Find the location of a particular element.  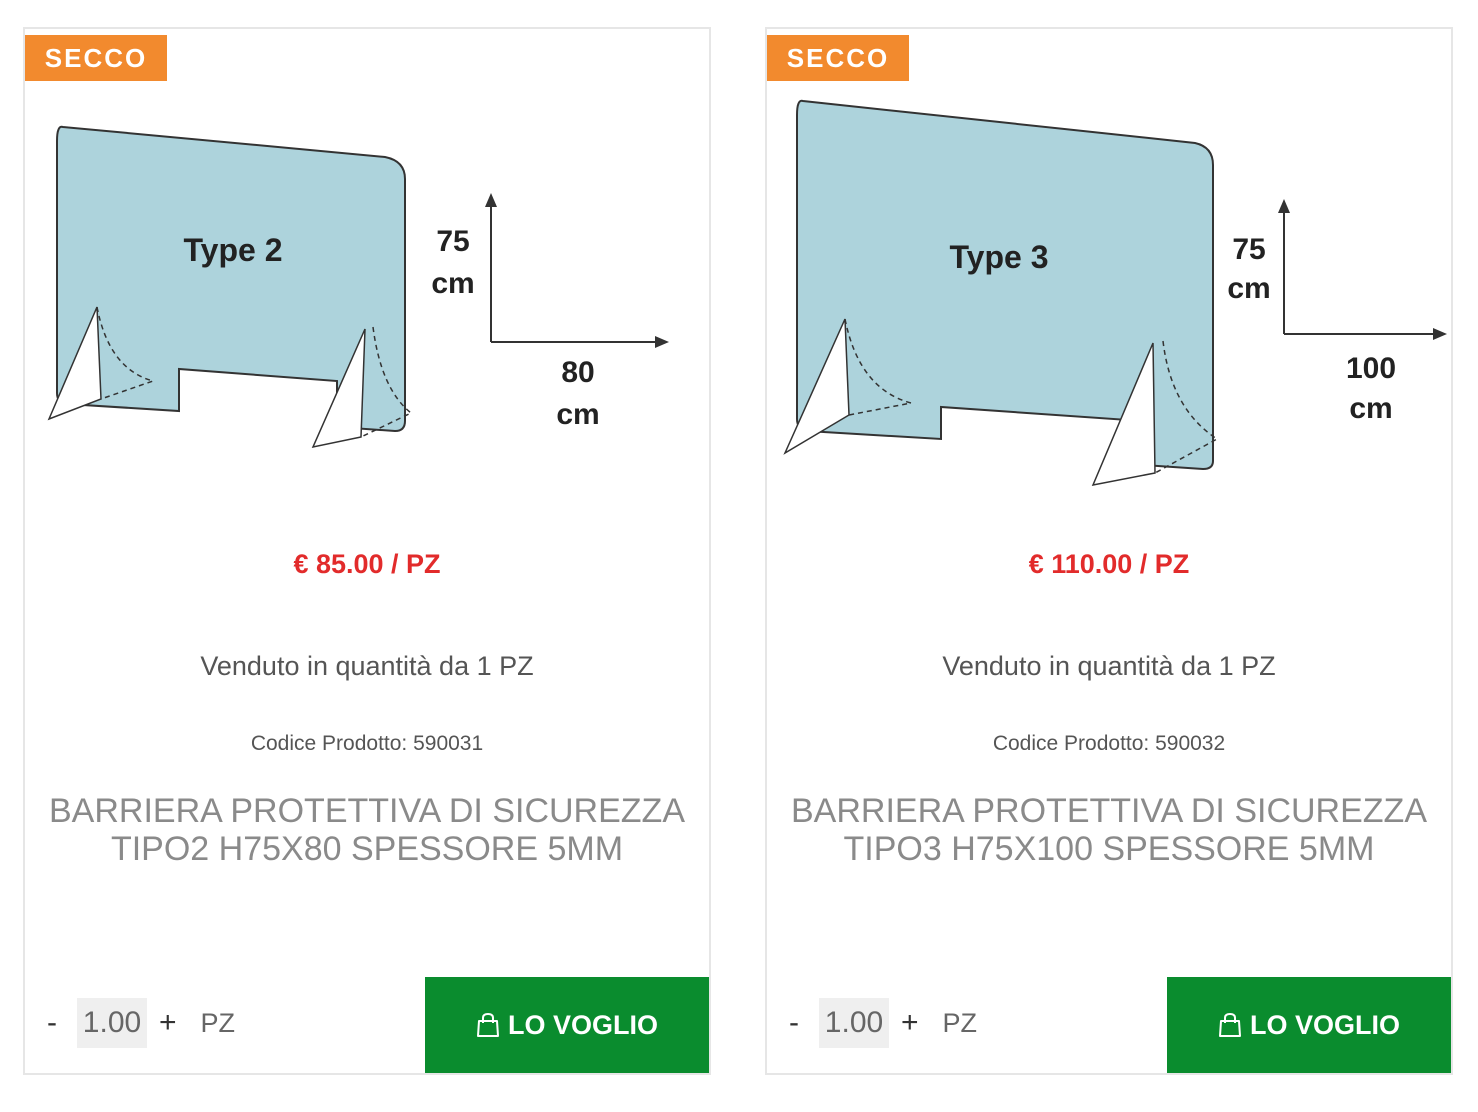

width-value: 100 is located at coordinates (1371, 368).